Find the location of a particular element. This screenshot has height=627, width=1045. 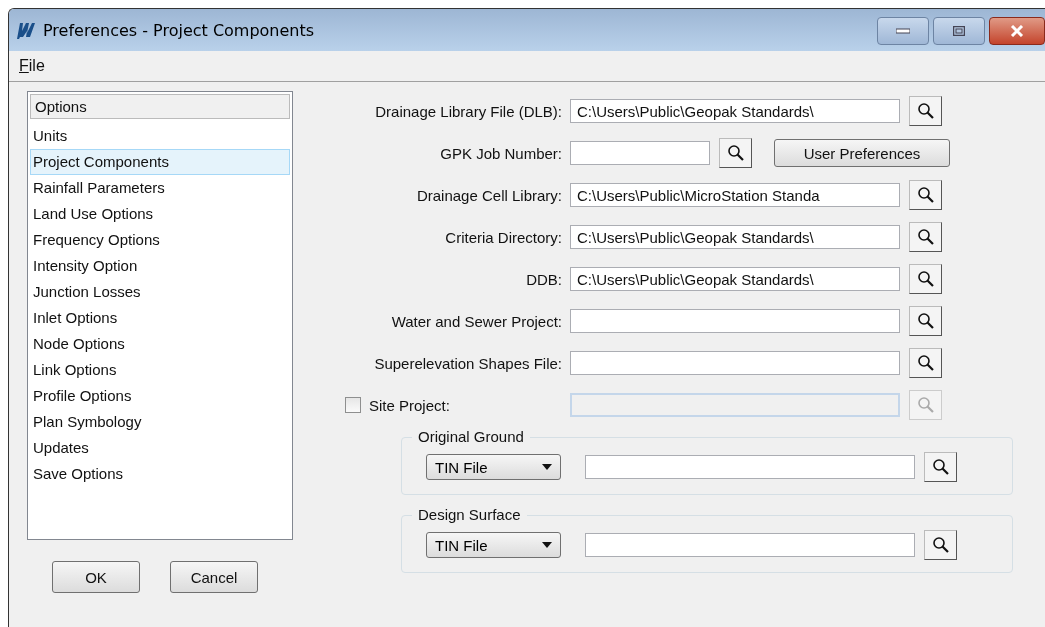

list-item: Updates is located at coordinates (160, 448).